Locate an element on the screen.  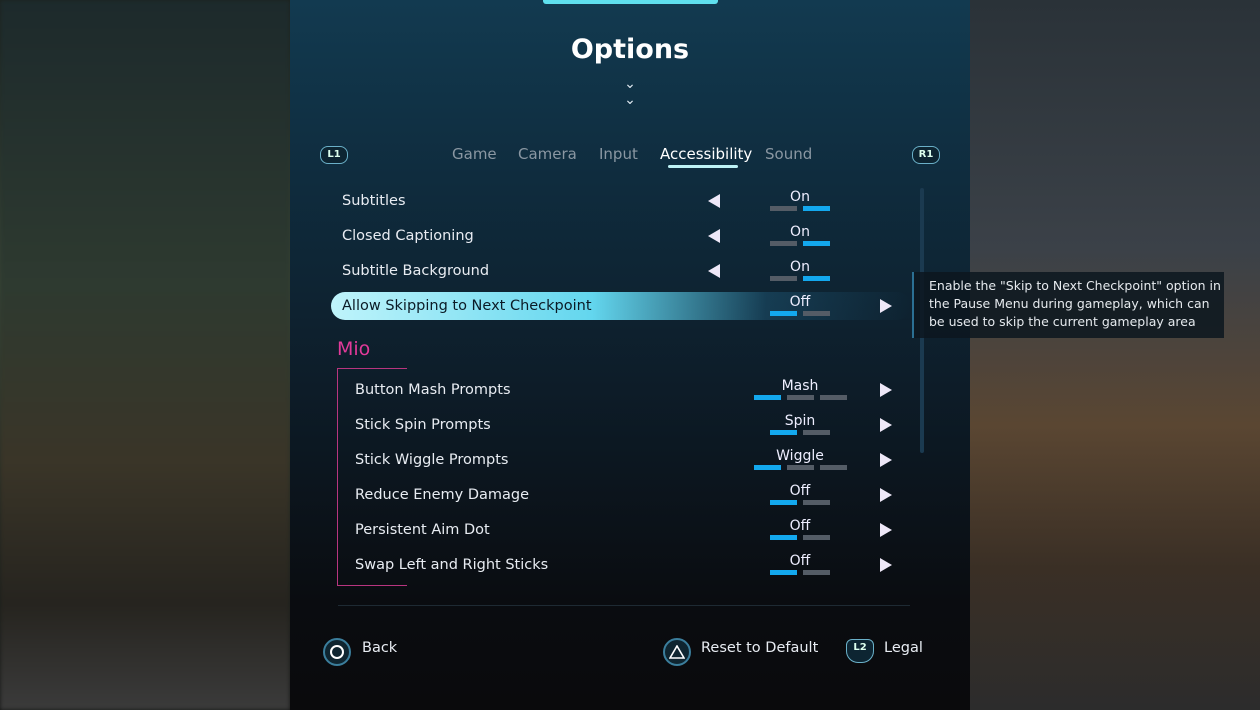
setting-value: Mash is located at coordinates (800, 386).